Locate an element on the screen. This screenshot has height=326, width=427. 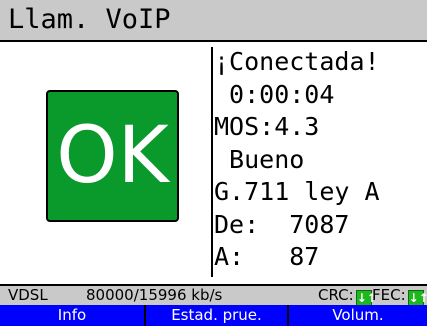
crc-label: CRC: is located at coordinates (336, 295).